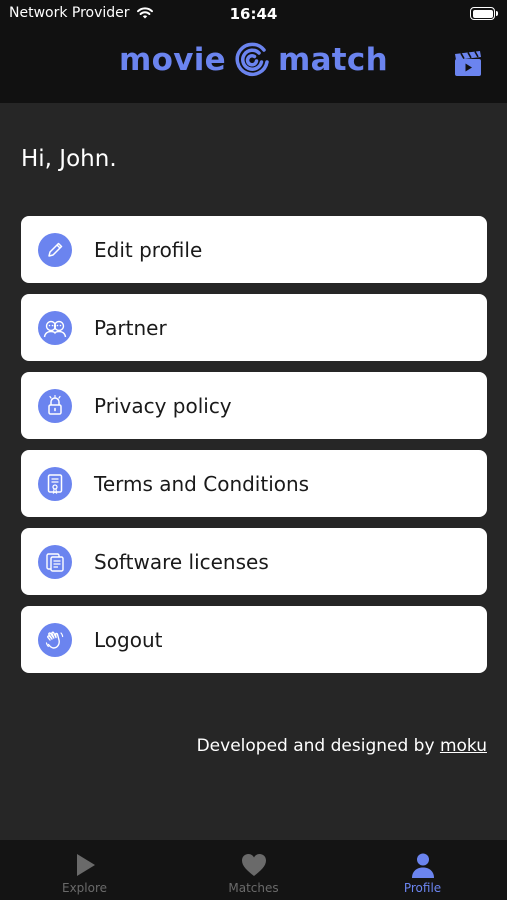 This screenshot has height=900, width=507. What do you see at coordinates (55, 639) in the screenshot?
I see `waving-hand-icon` at bounding box center [55, 639].